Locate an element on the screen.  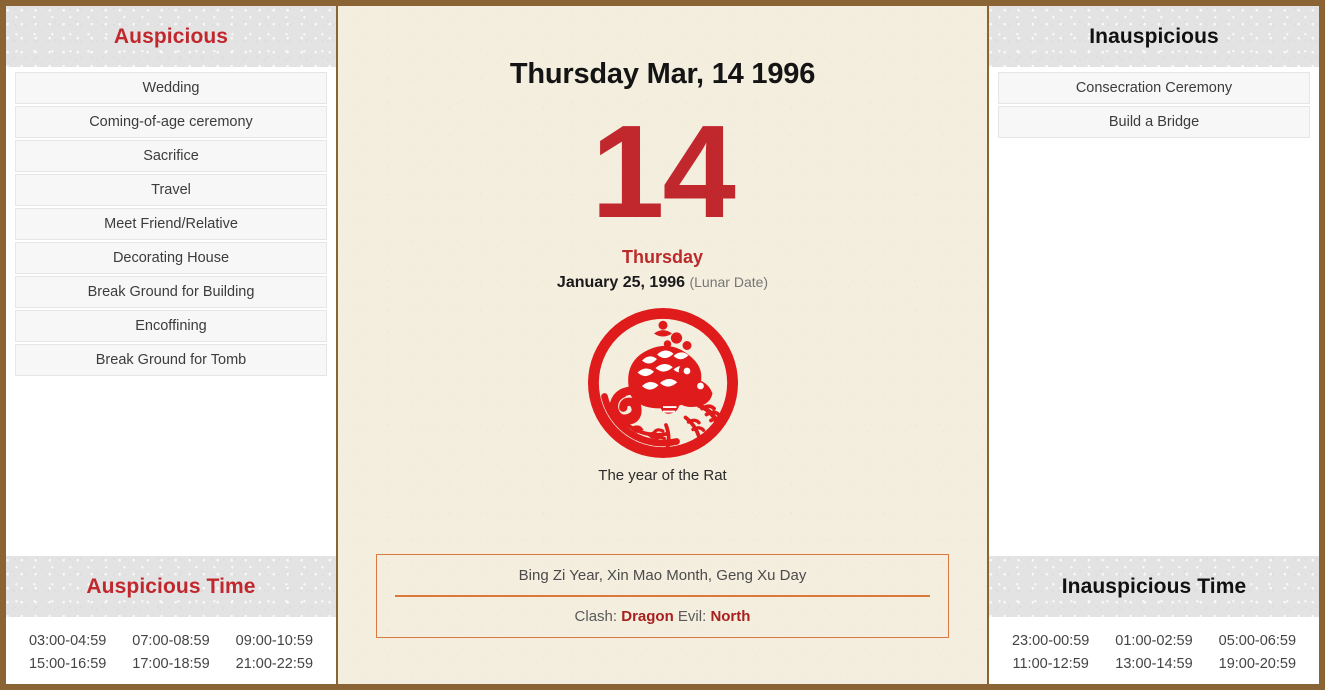
rat-papercut-icon is located at coordinates (663, 385).